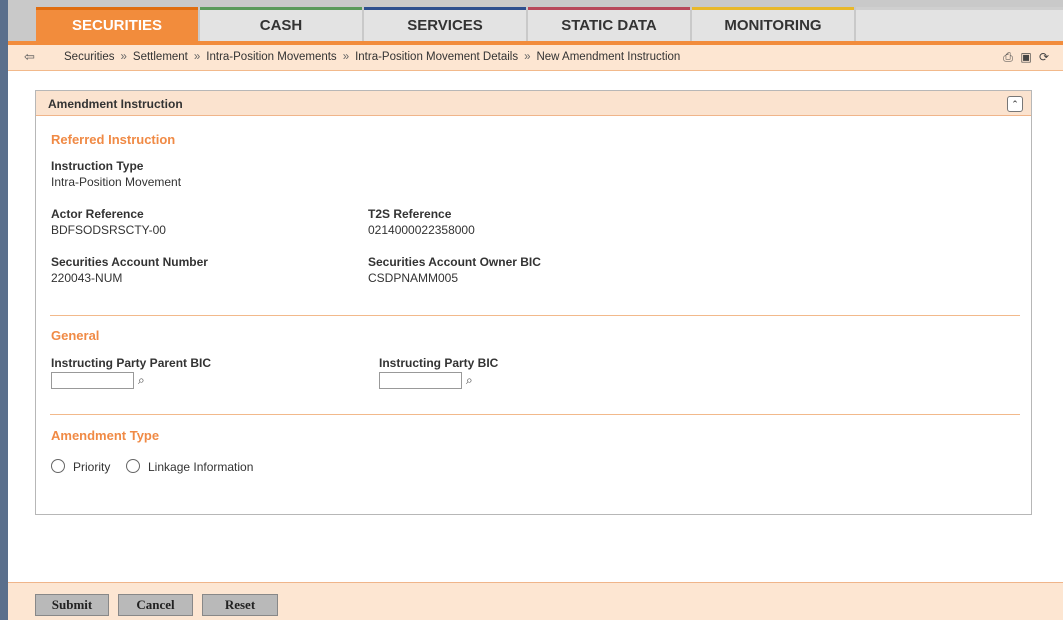 This screenshot has width=1063, height=620. Describe the element at coordinates (113, 139) in the screenshot. I see `section-title-referred: Referred Instruction` at that location.